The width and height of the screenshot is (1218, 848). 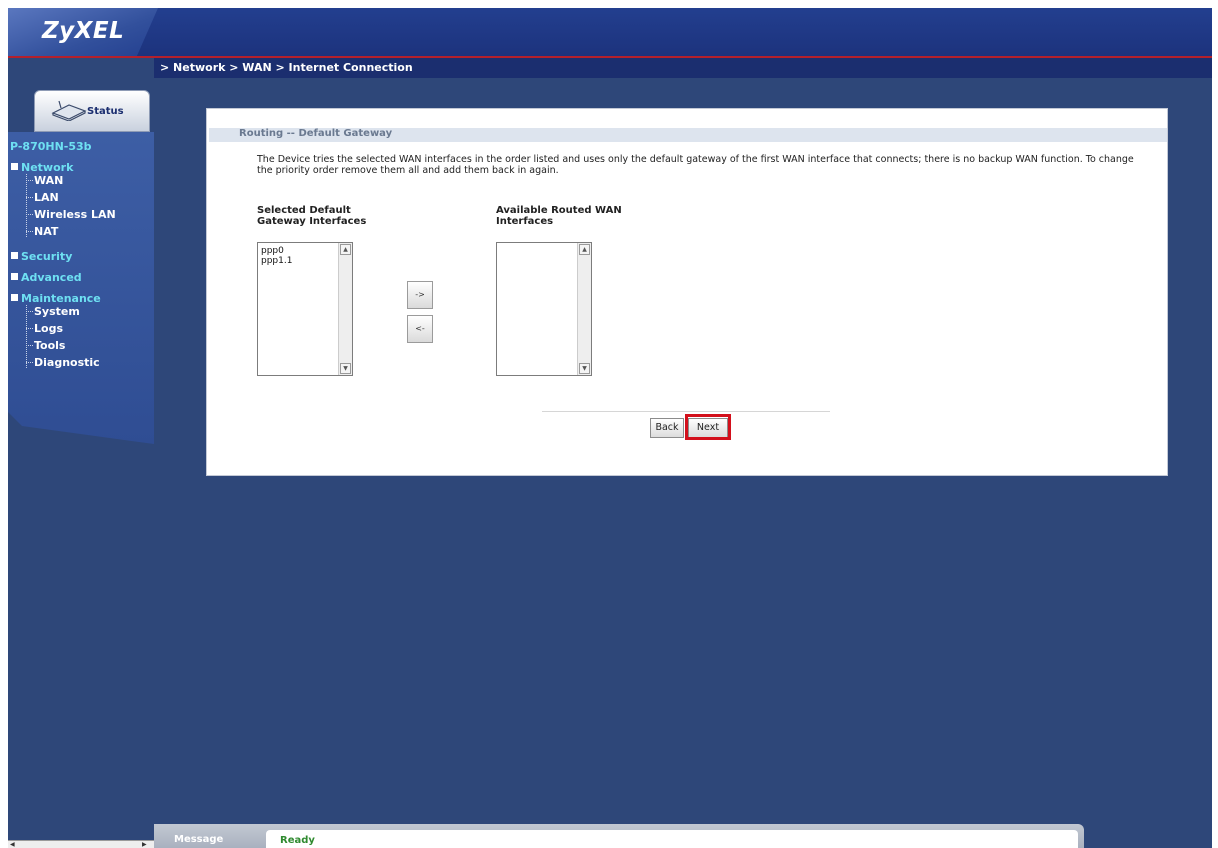 What do you see at coordinates (276, 261) in the screenshot?
I see `list-item: ppp1.1` at bounding box center [276, 261].